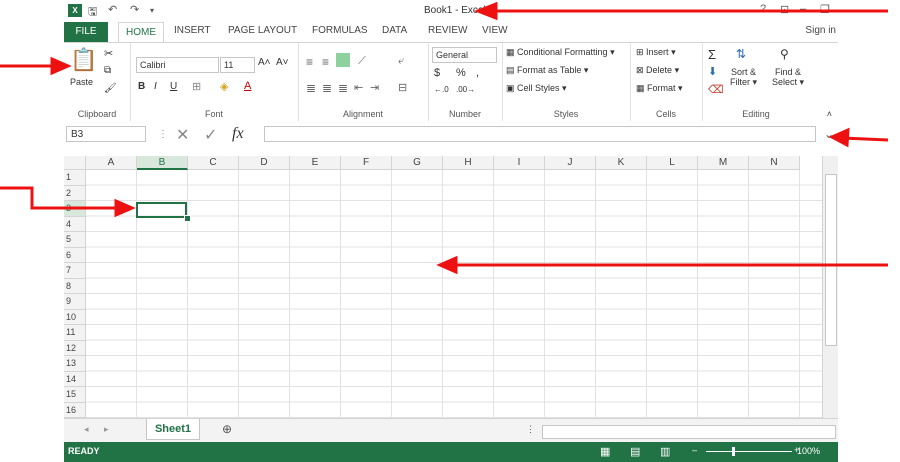 The height and width of the screenshot is (462, 900). I want to click on annotation-arrowhead-paste, so click(61, 66).